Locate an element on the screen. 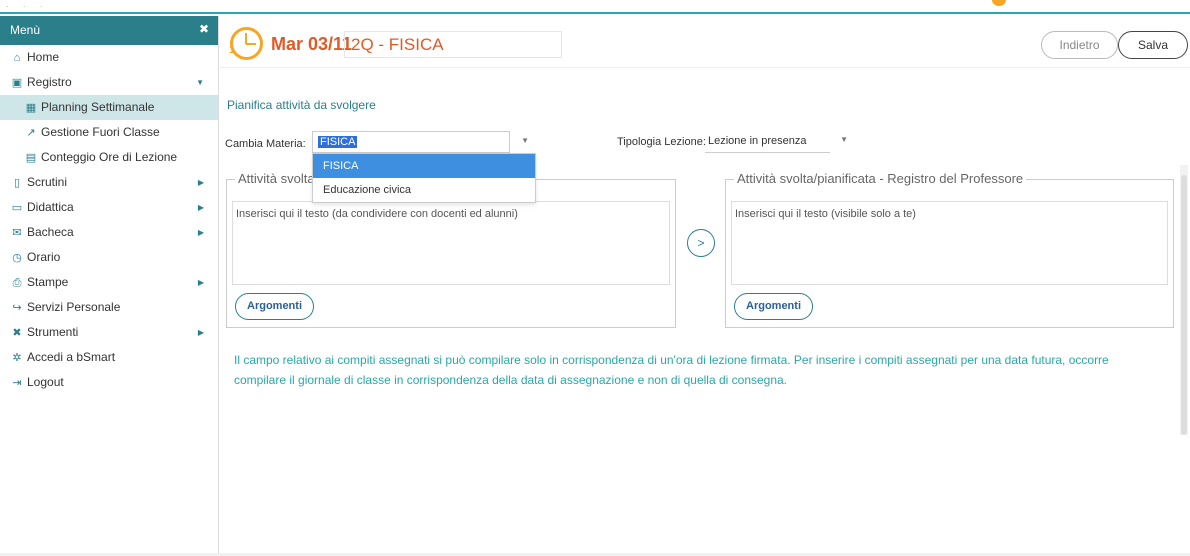 The width and height of the screenshot is (1190, 556). subject-option: FISICA is located at coordinates (424, 166).